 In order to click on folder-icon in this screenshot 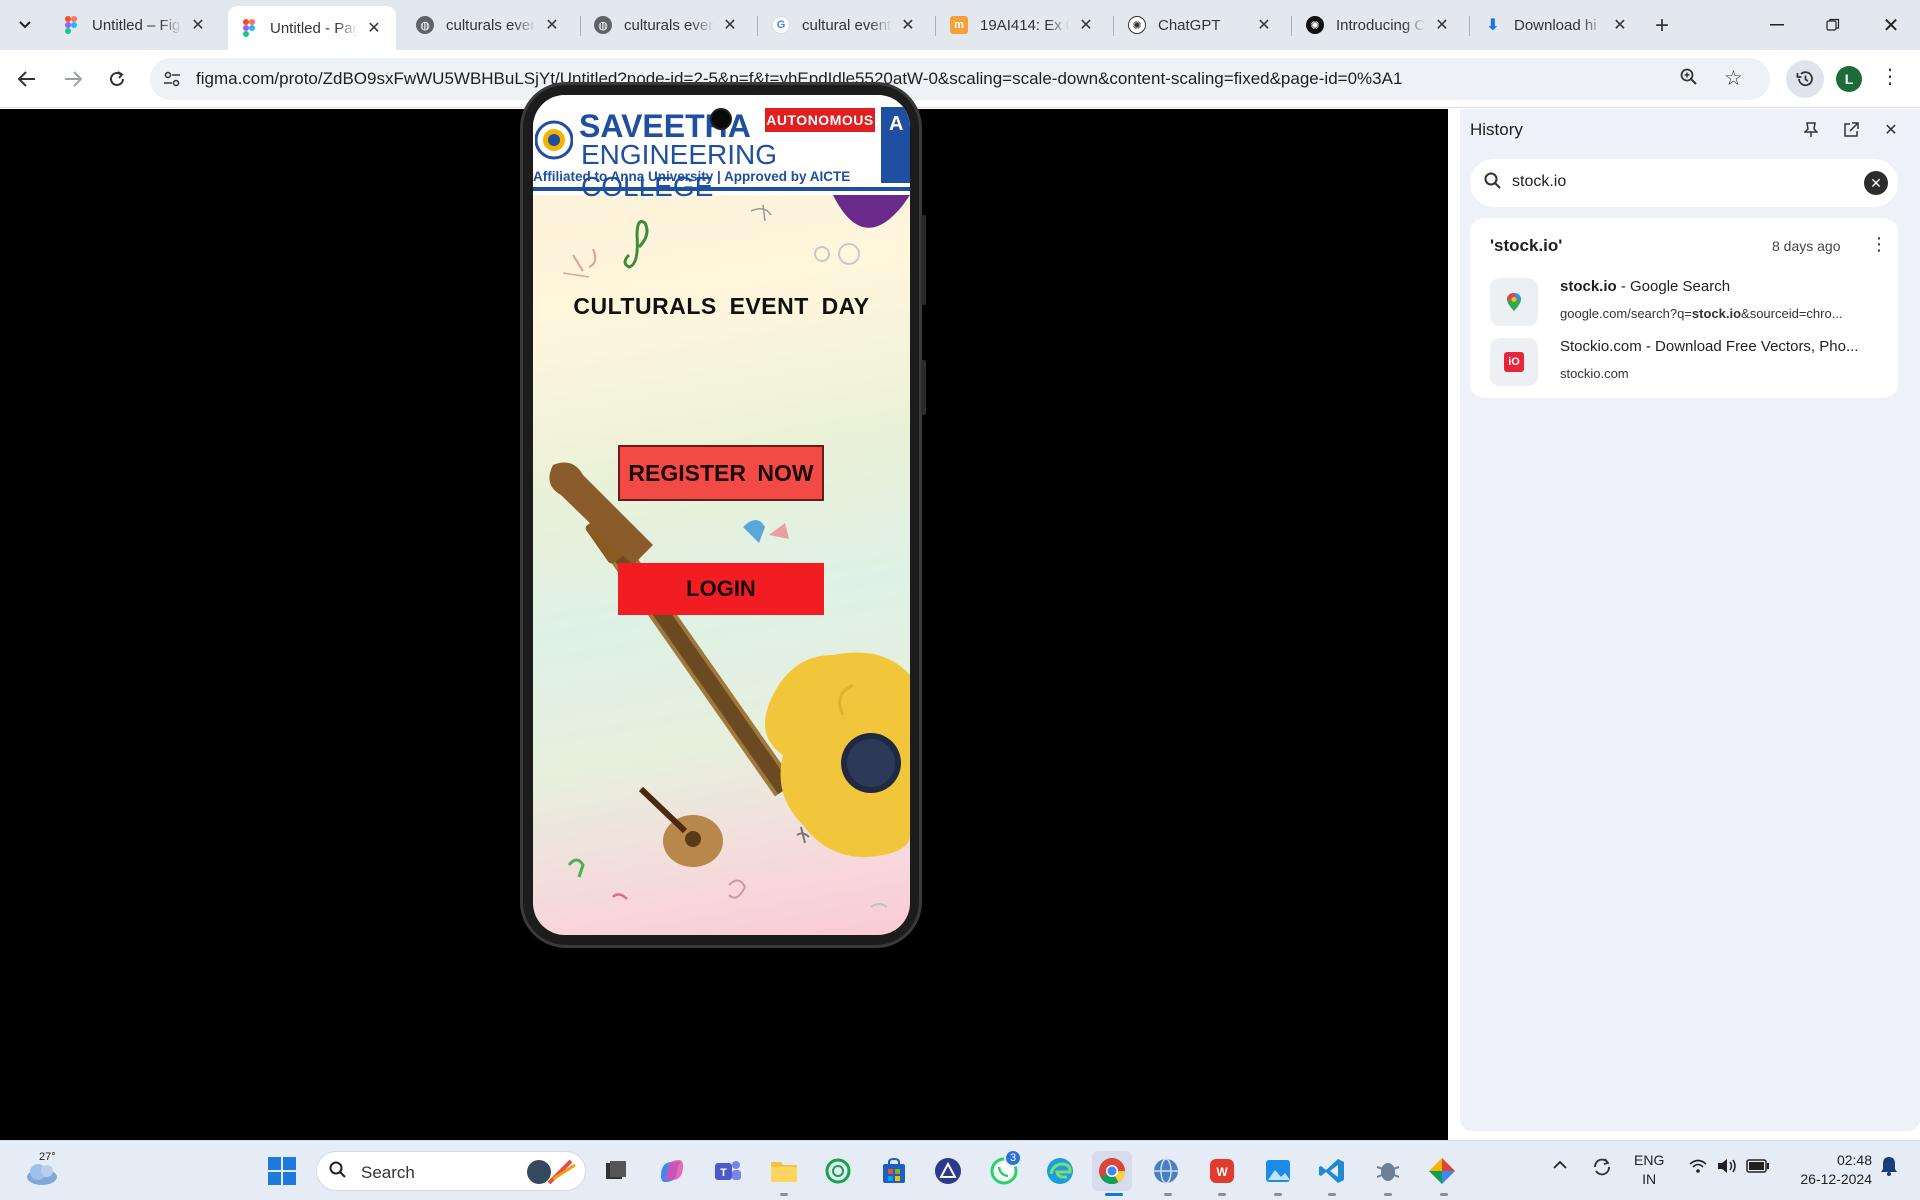, I will do `click(784, 1172)`.